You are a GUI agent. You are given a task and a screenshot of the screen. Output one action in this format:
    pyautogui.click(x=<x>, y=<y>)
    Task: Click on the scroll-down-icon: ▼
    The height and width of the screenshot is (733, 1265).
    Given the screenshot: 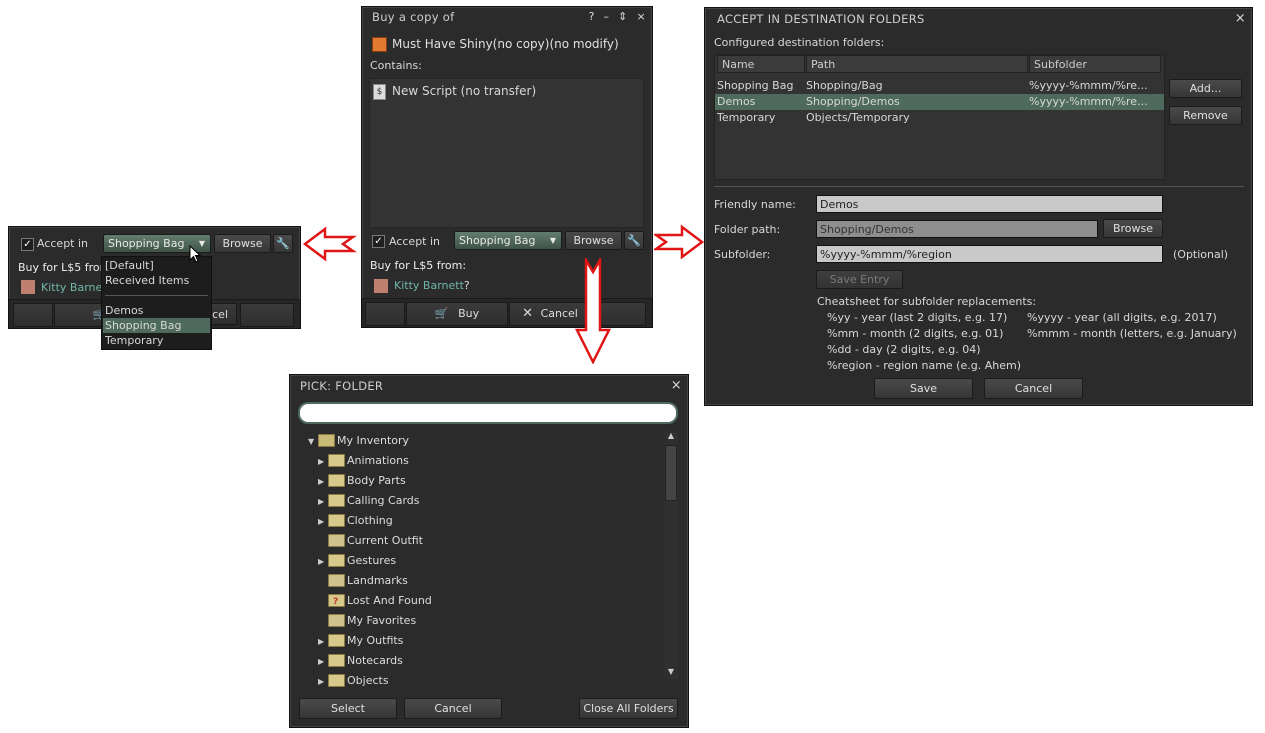 What is the action you would take?
    pyautogui.click(x=671, y=673)
    